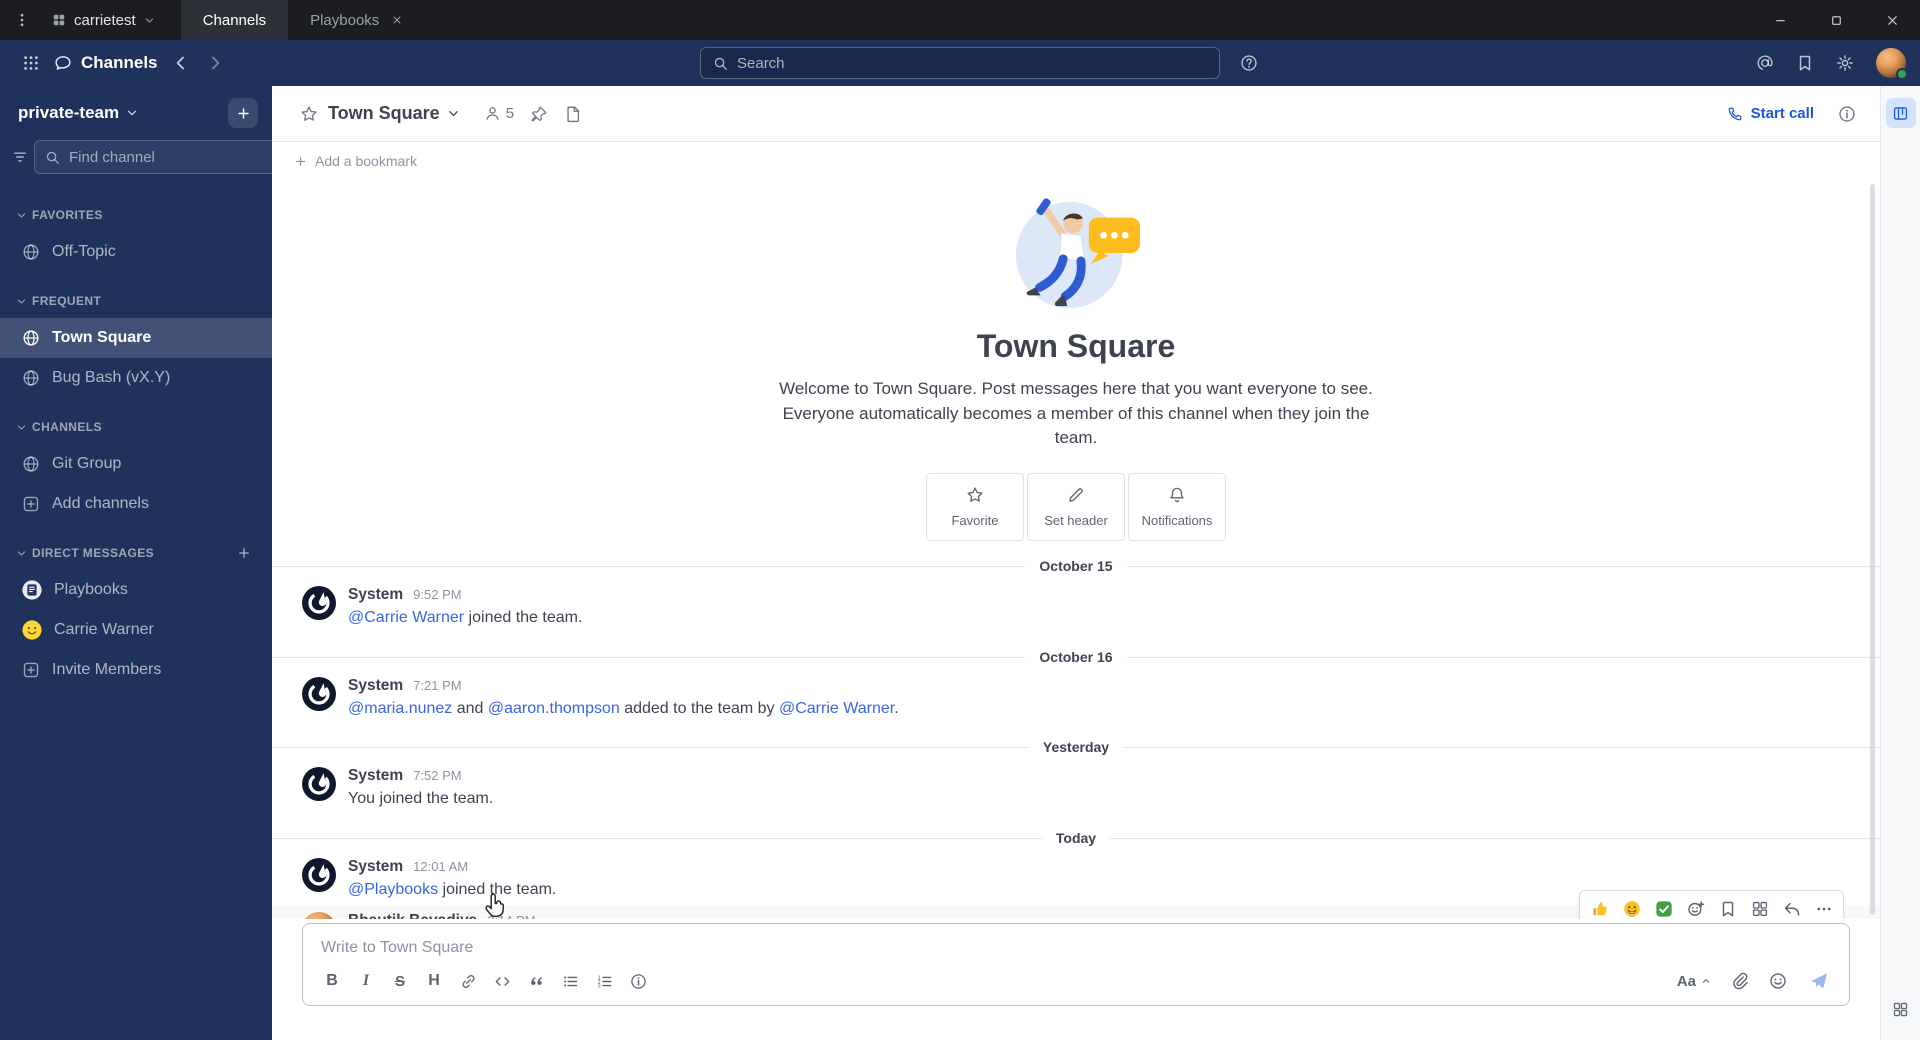  Describe the element at coordinates (181, 63) in the screenshot. I see `history-back-button` at that location.